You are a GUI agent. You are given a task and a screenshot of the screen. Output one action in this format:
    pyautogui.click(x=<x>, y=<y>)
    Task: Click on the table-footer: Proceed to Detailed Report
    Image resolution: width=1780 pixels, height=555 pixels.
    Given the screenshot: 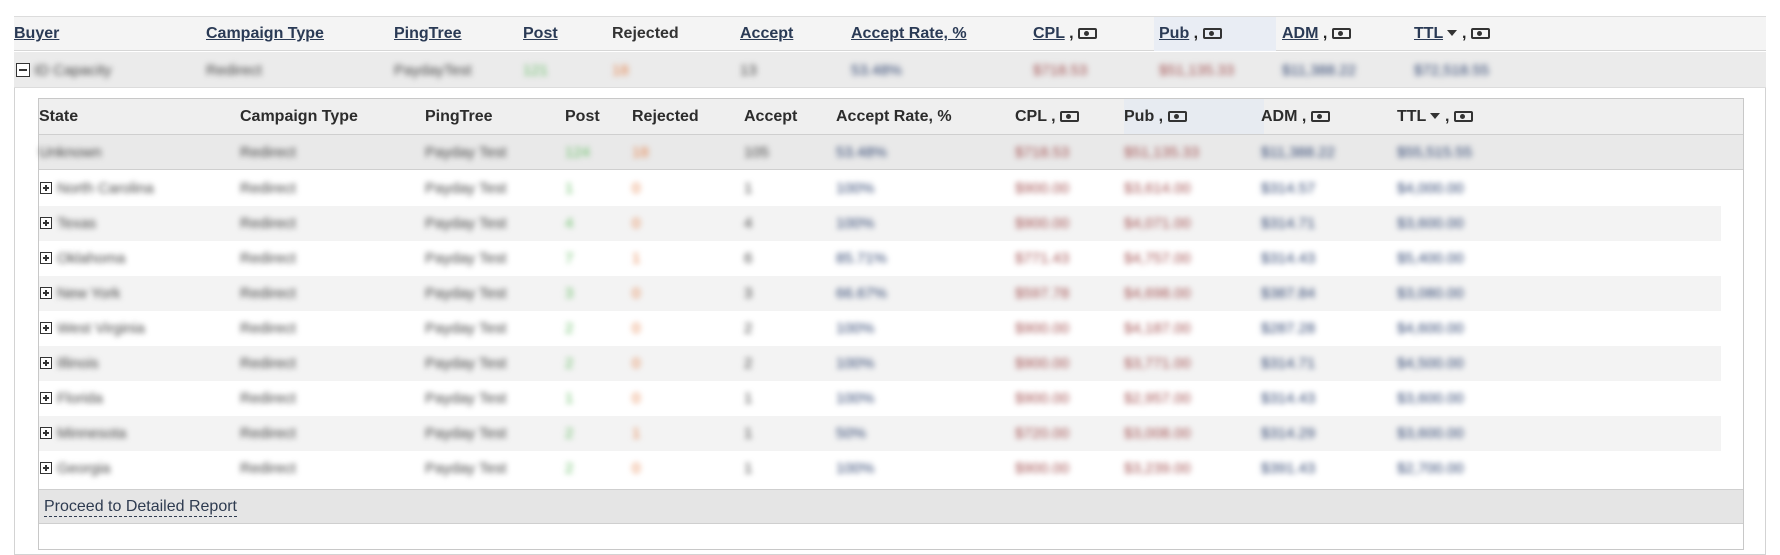 What is the action you would take?
    pyautogui.click(x=891, y=506)
    